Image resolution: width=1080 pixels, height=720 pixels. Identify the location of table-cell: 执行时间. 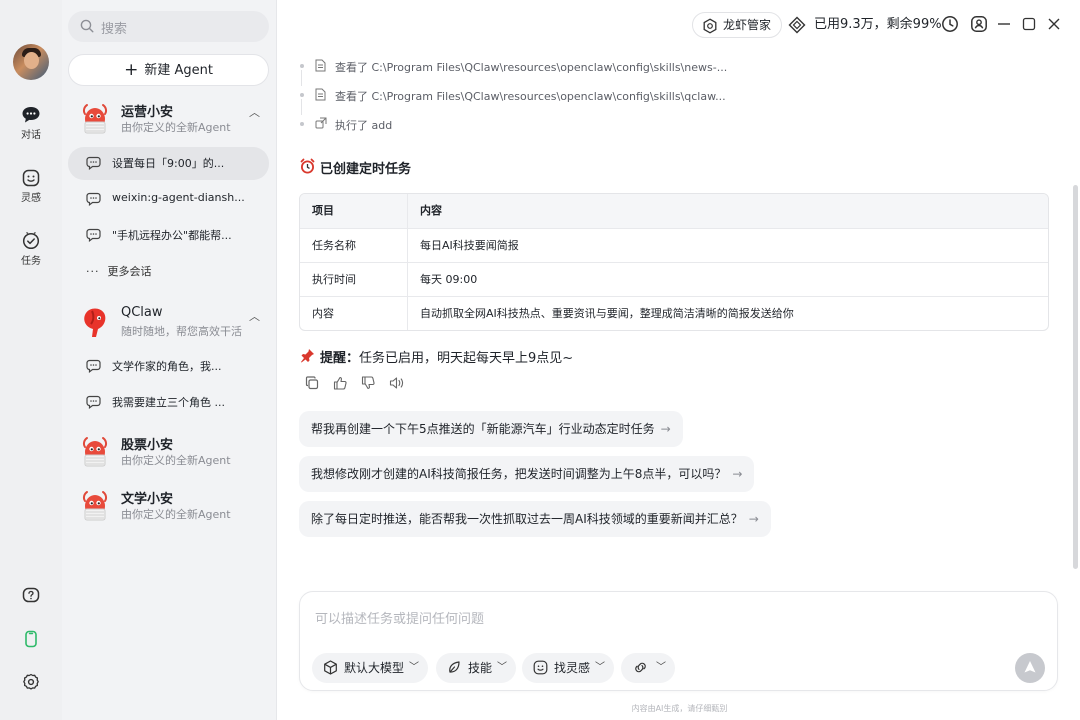
(354, 279).